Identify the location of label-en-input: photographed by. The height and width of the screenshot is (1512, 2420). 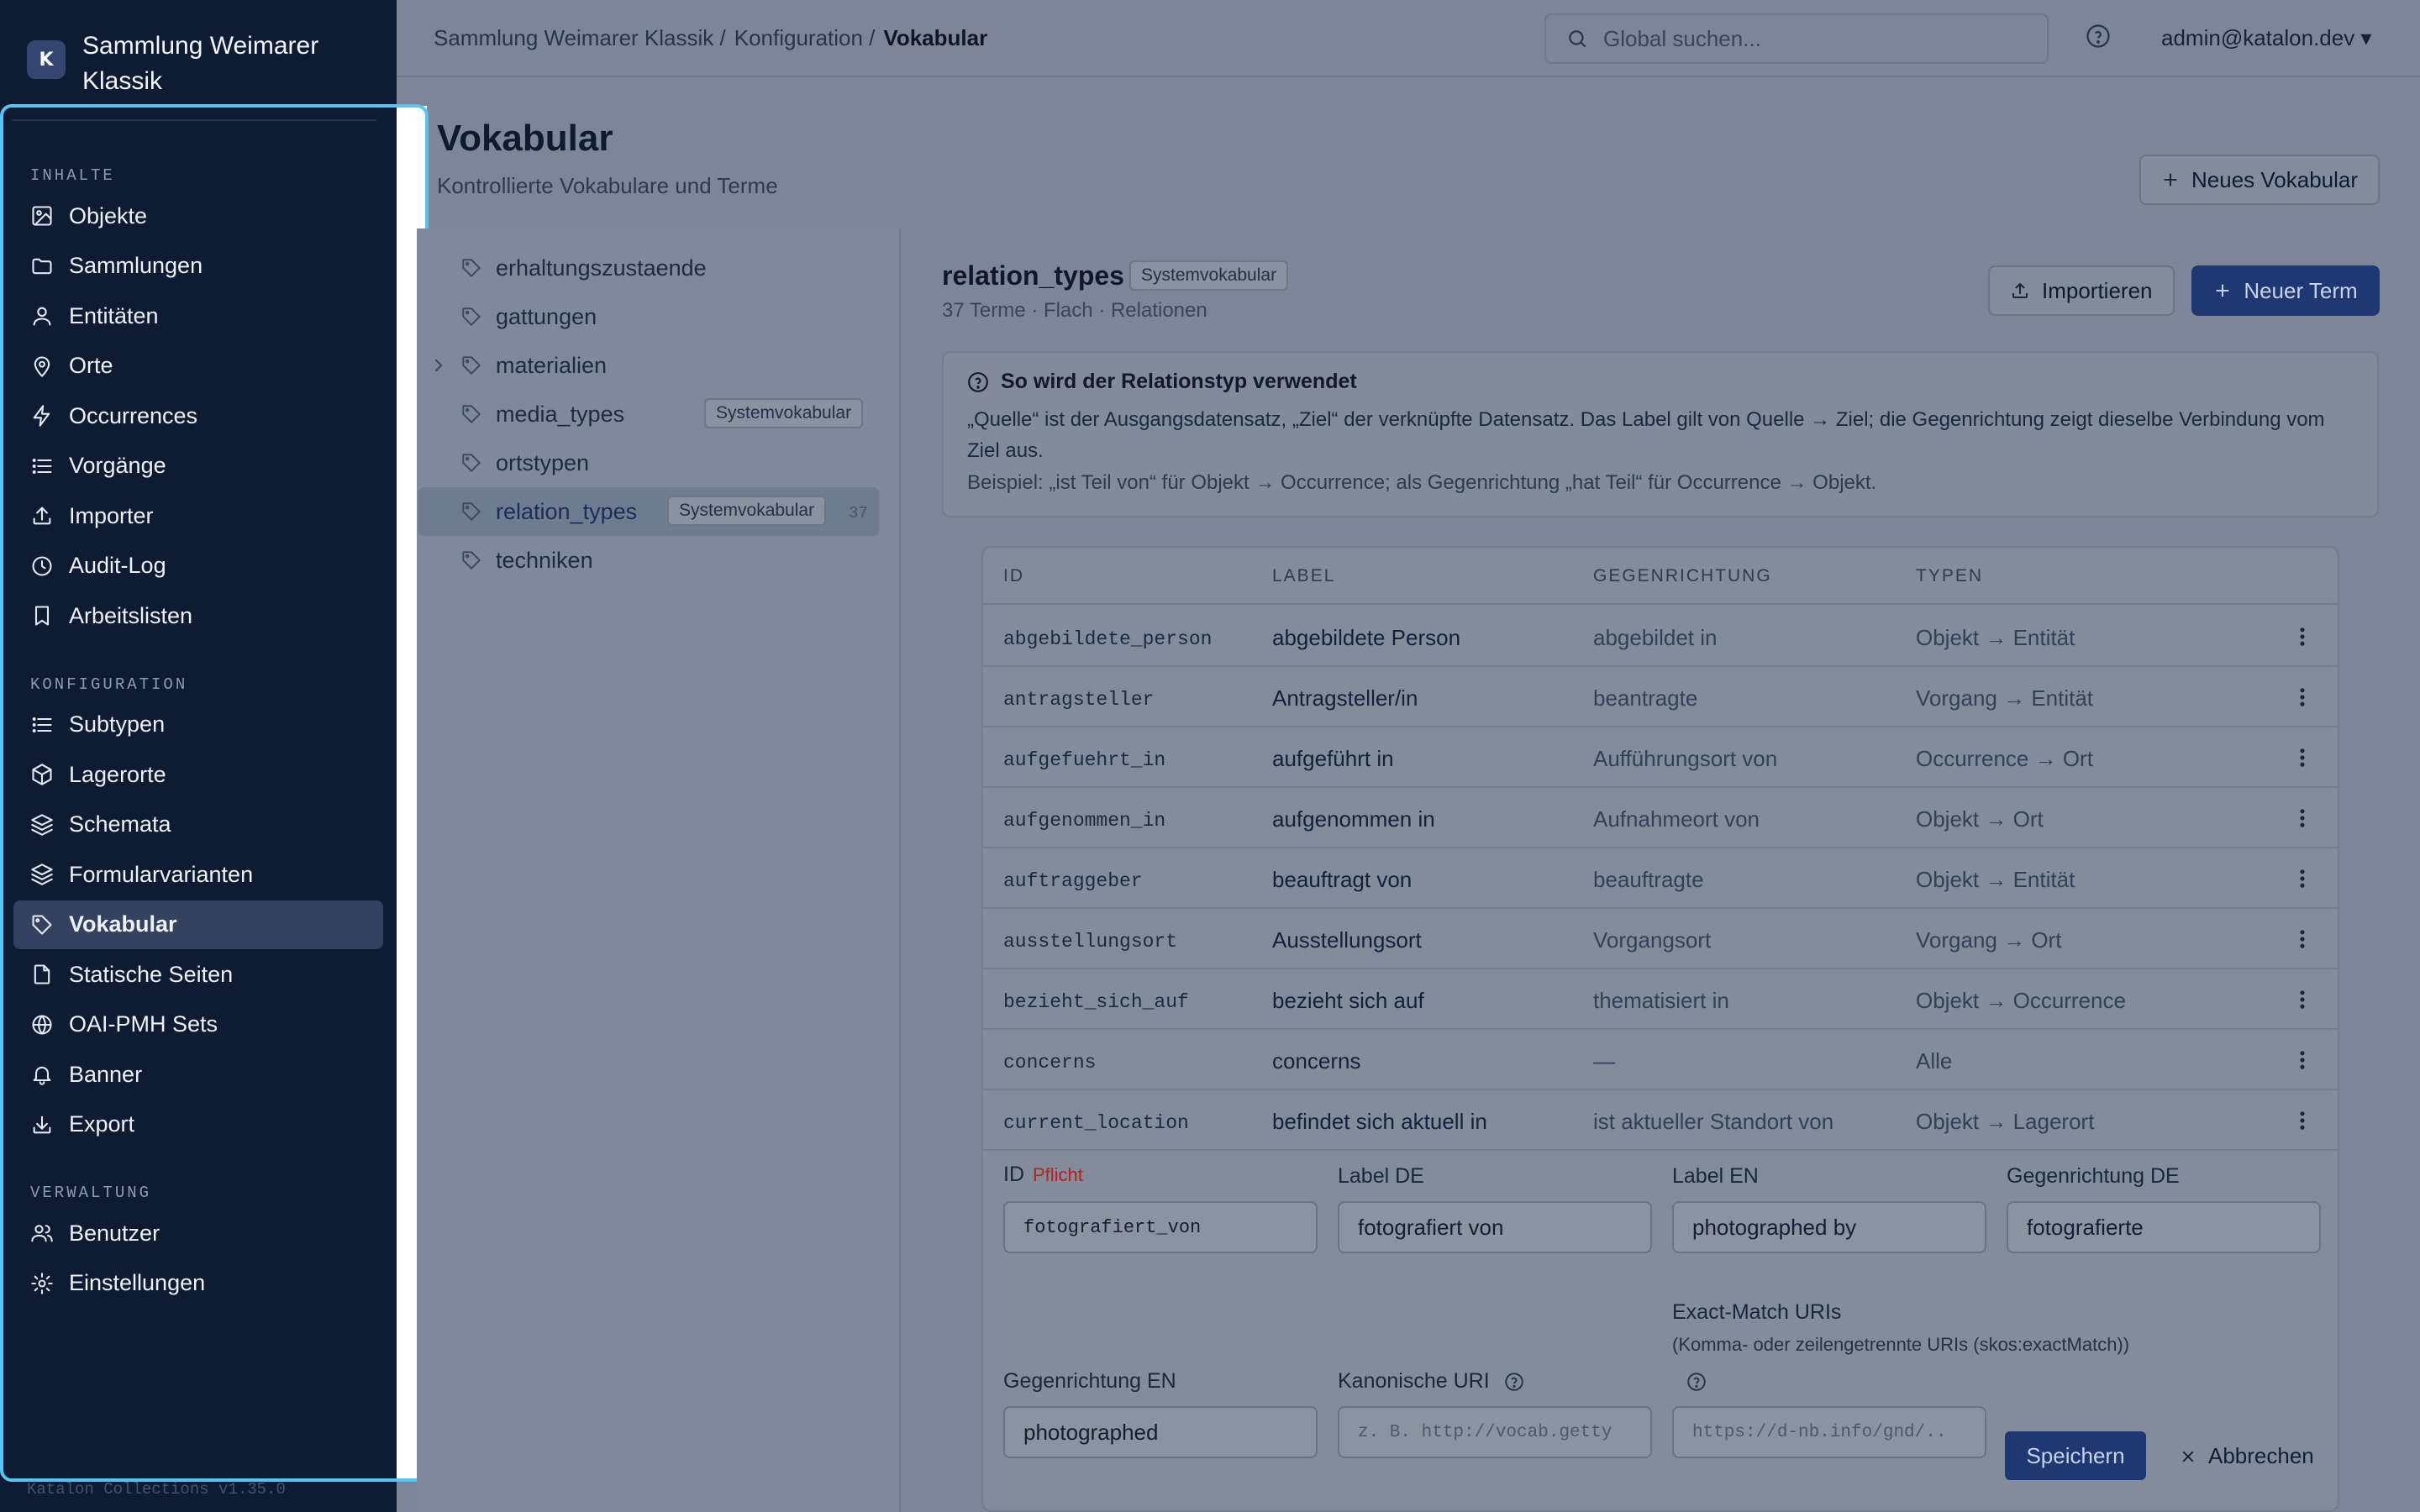
(1829, 1227).